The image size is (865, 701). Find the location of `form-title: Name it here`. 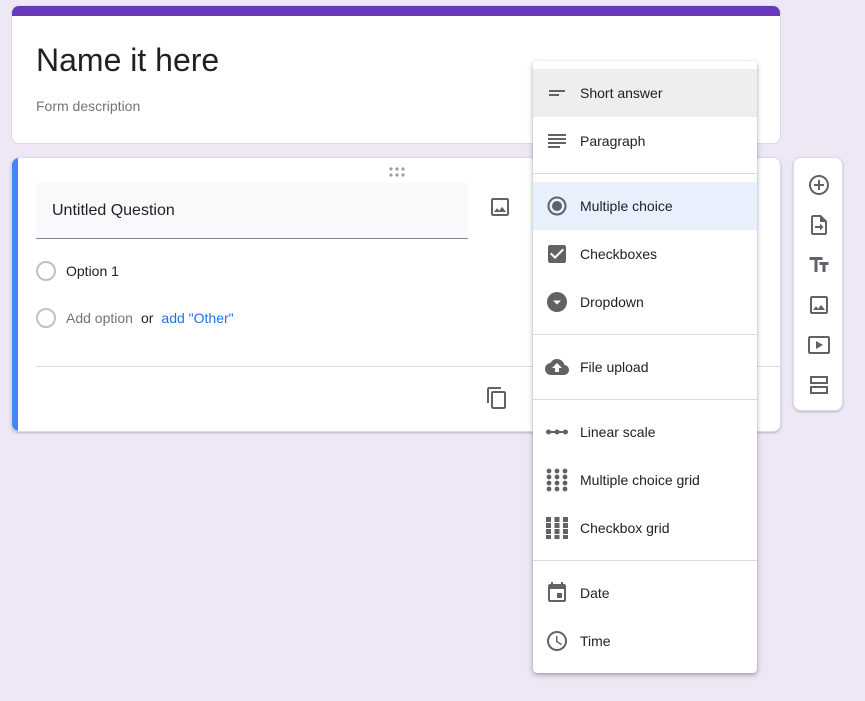

form-title: Name it here is located at coordinates (127, 60).